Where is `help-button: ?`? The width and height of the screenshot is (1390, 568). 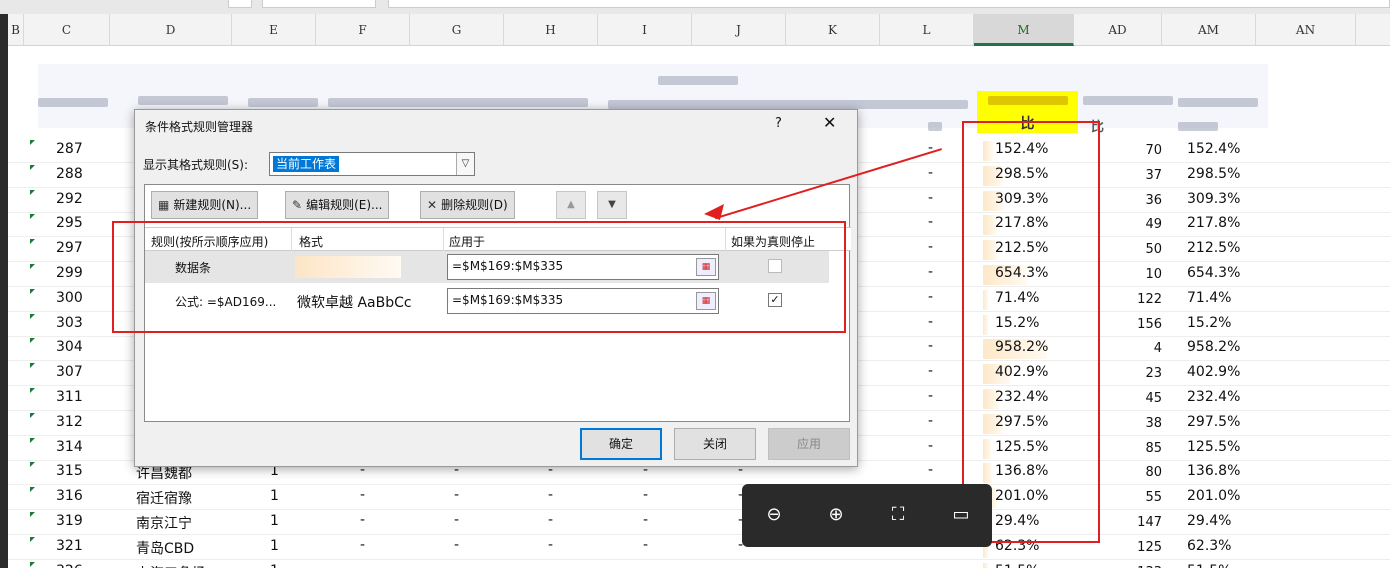
help-button: ? is located at coordinates (778, 123).